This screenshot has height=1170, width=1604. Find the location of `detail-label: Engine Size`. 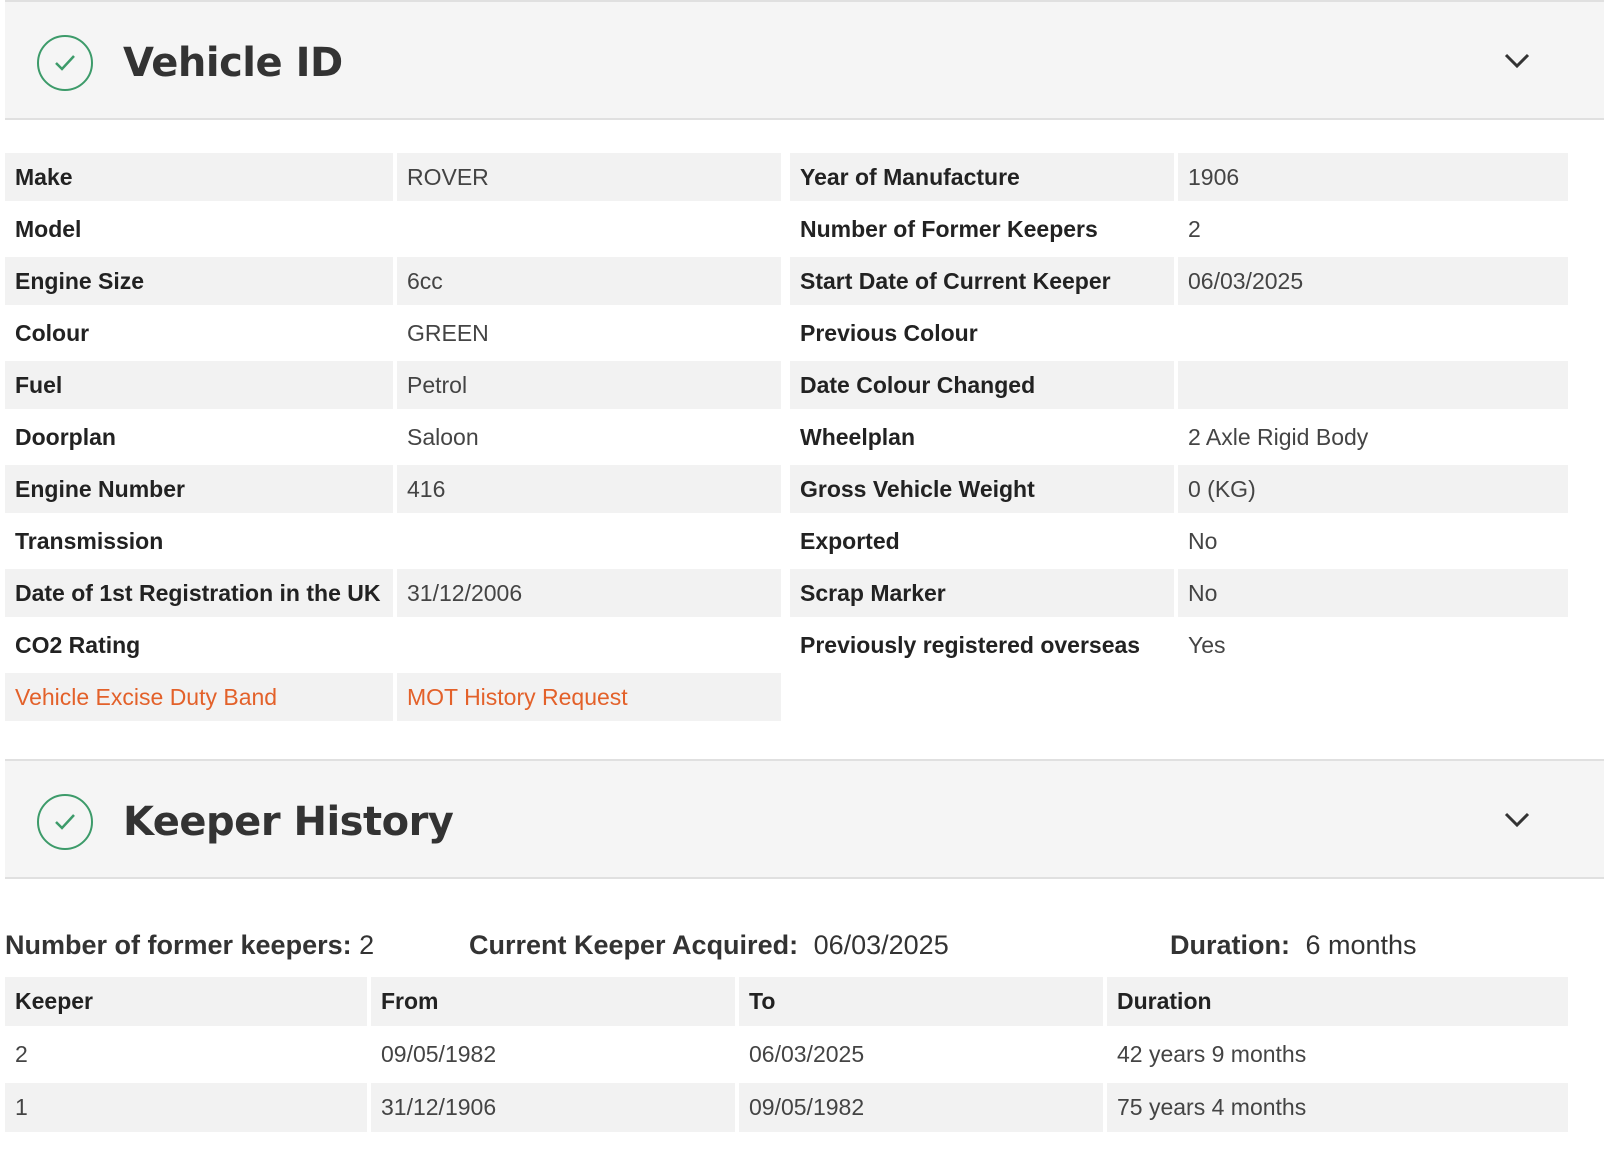

detail-label: Engine Size is located at coordinates (199, 281).